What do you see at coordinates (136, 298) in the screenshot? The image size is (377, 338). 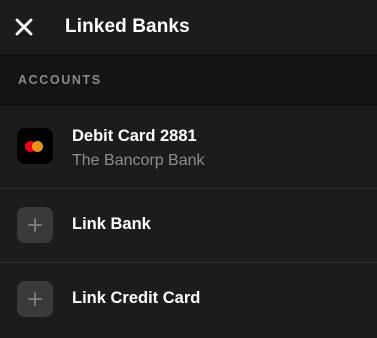 I see `link-credit-card-label: Link Credit Card` at bounding box center [136, 298].